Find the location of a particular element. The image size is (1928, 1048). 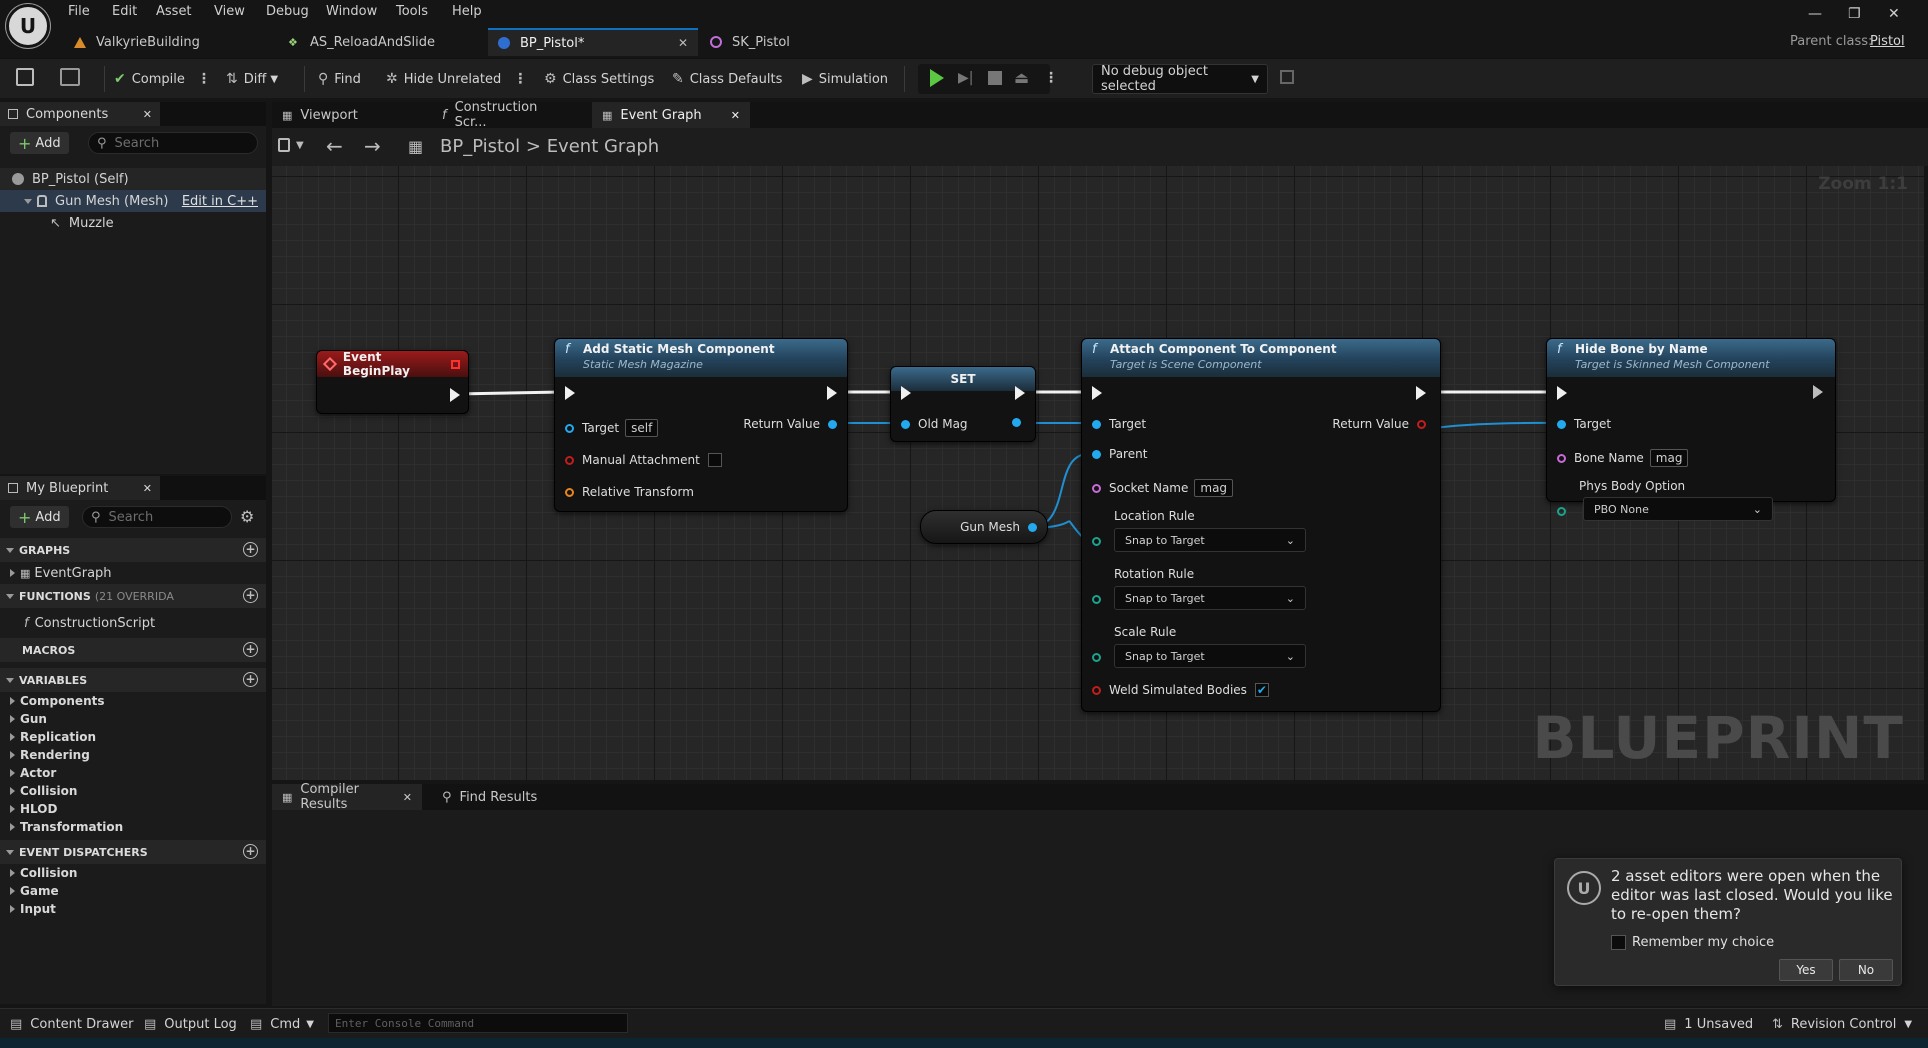

bookmark-icon is located at coordinates (284, 145).